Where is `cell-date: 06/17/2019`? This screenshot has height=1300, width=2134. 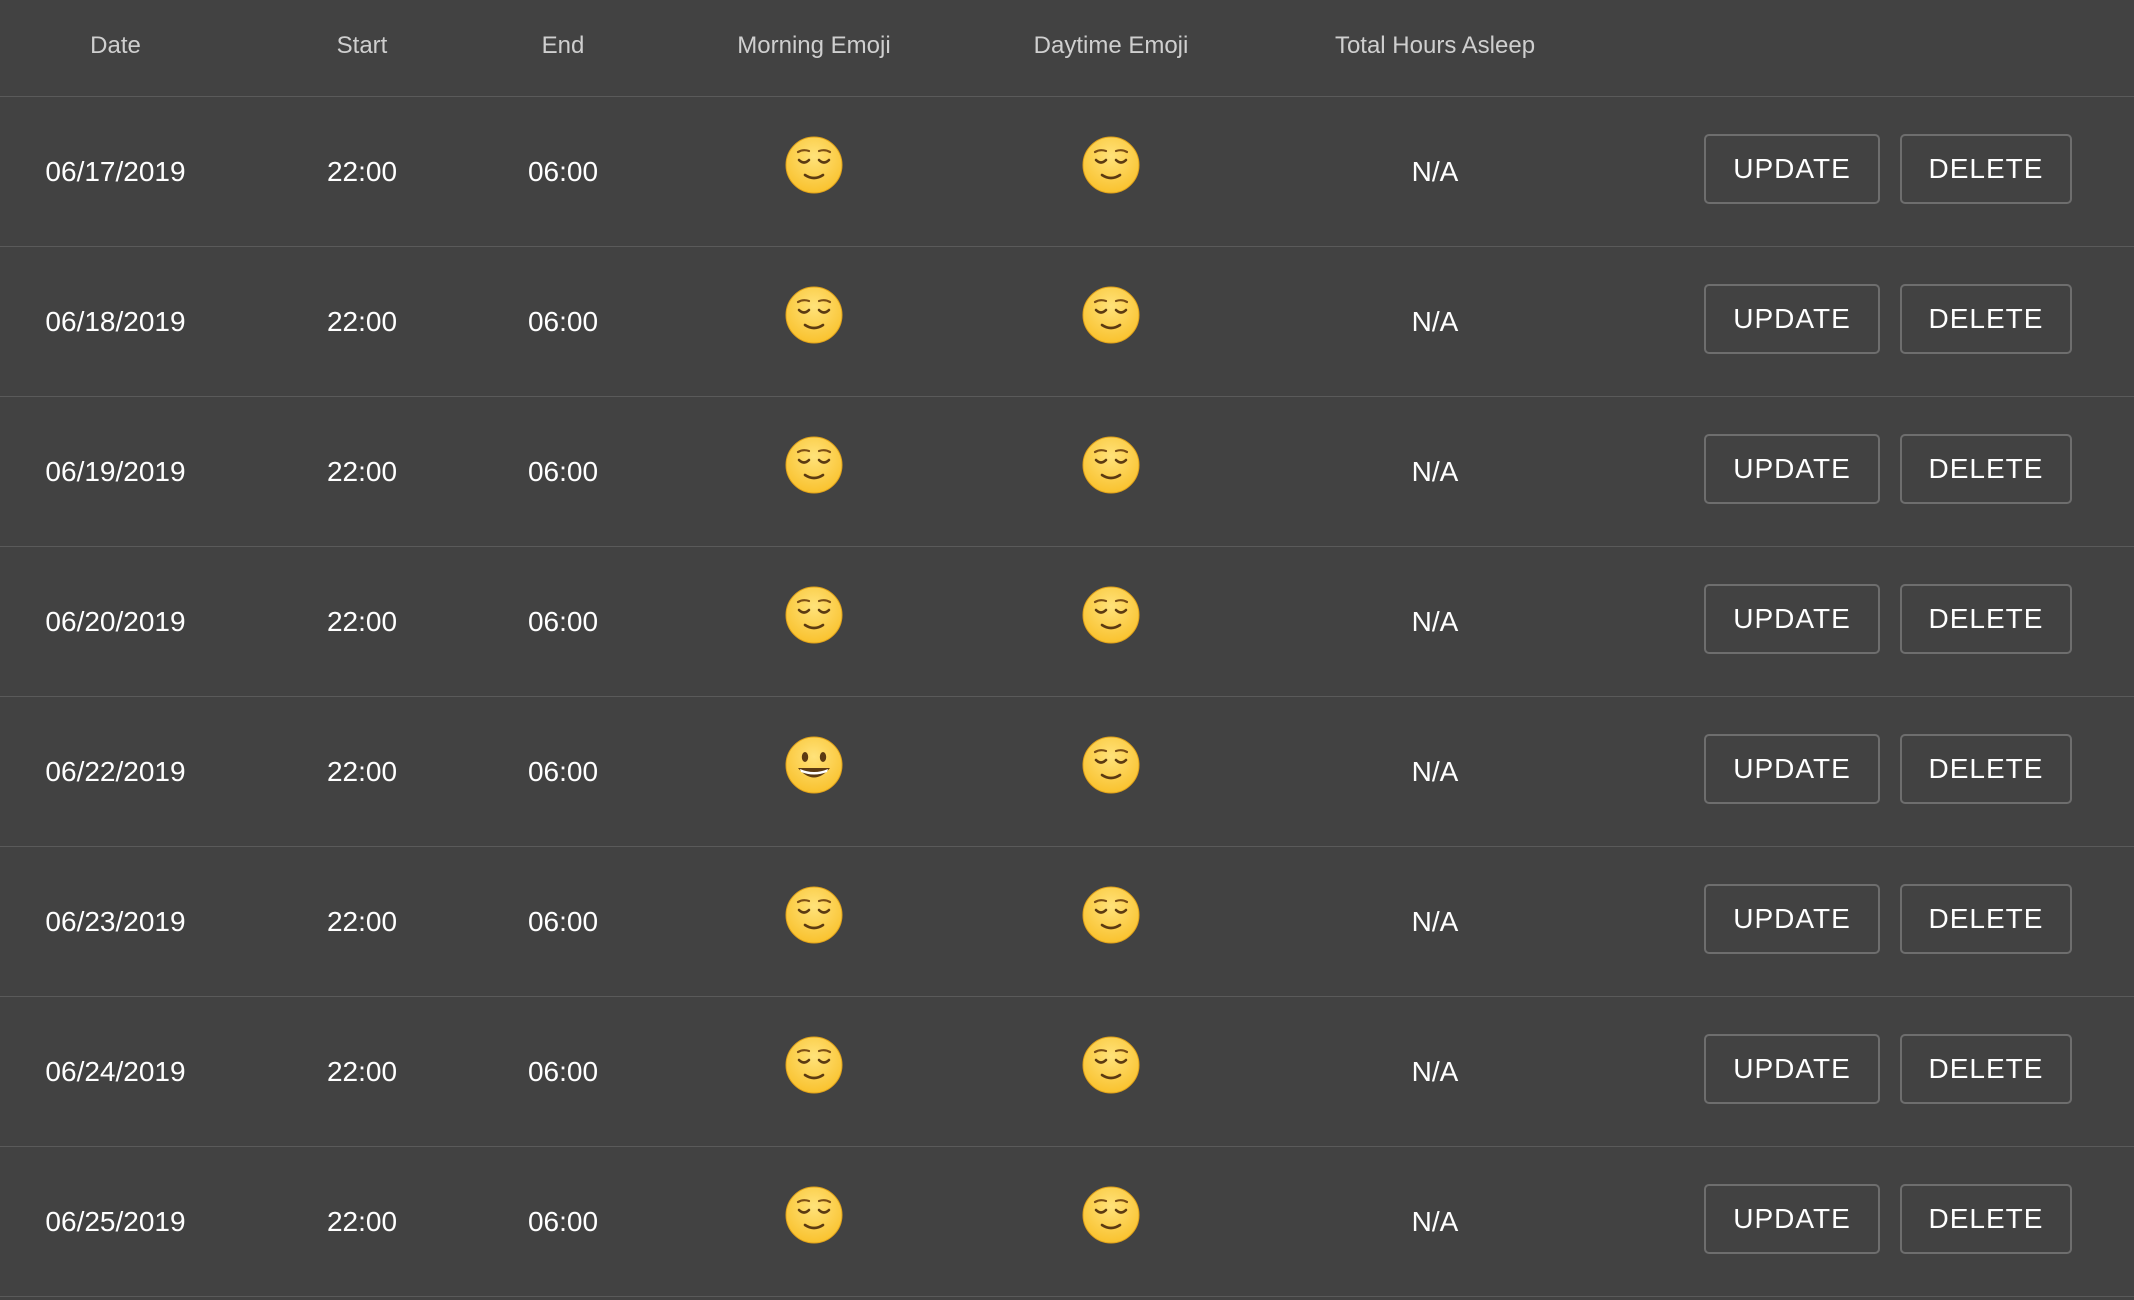 cell-date: 06/17/2019 is located at coordinates (115, 171).